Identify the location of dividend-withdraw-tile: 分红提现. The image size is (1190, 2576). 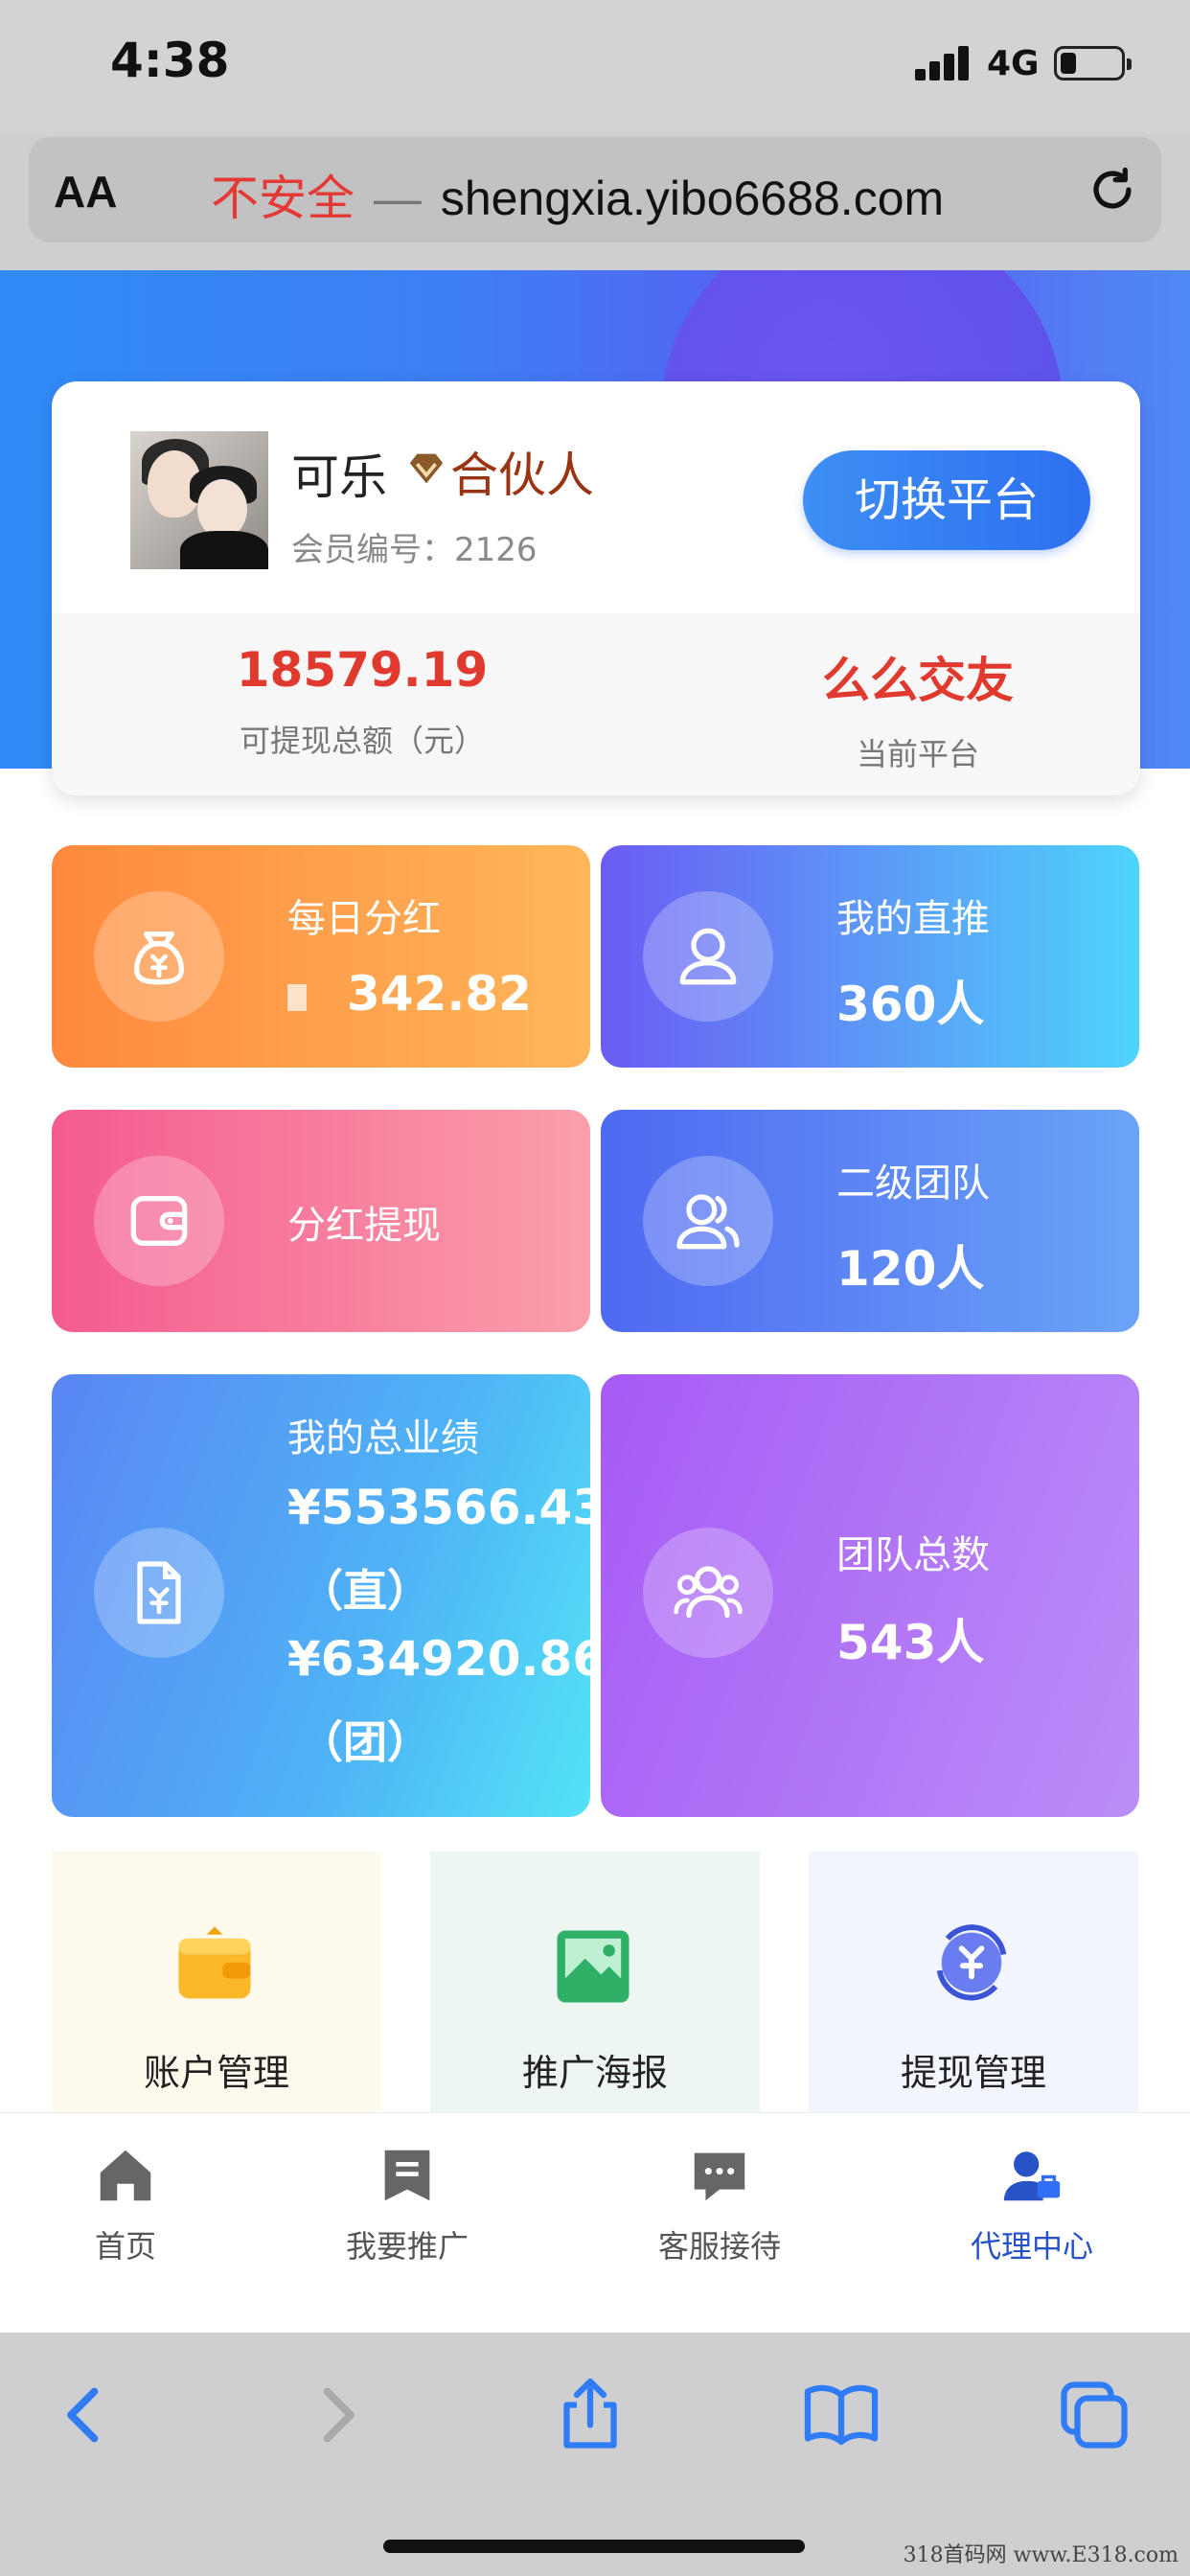
(321, 1221).